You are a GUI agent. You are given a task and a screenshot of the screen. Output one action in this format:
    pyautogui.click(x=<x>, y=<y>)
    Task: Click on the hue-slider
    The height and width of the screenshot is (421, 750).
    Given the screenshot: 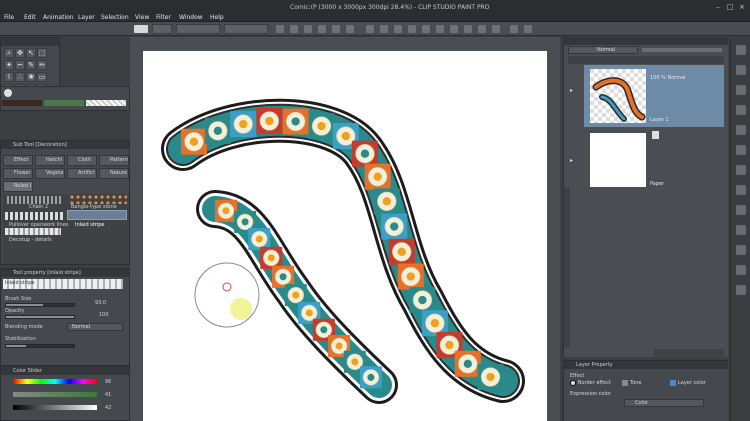 What is the action you would take?
    pyautogui.click(x=55, y=381)
    